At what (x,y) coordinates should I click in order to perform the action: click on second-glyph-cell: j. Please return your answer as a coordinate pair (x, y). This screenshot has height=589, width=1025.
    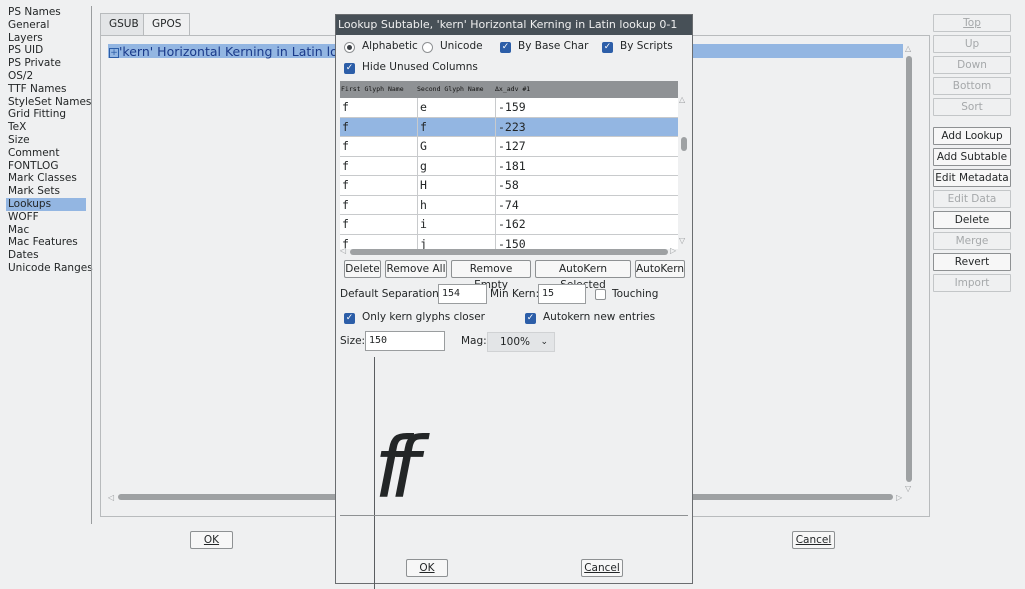
    Looking at the image, I should click on (456, 241).